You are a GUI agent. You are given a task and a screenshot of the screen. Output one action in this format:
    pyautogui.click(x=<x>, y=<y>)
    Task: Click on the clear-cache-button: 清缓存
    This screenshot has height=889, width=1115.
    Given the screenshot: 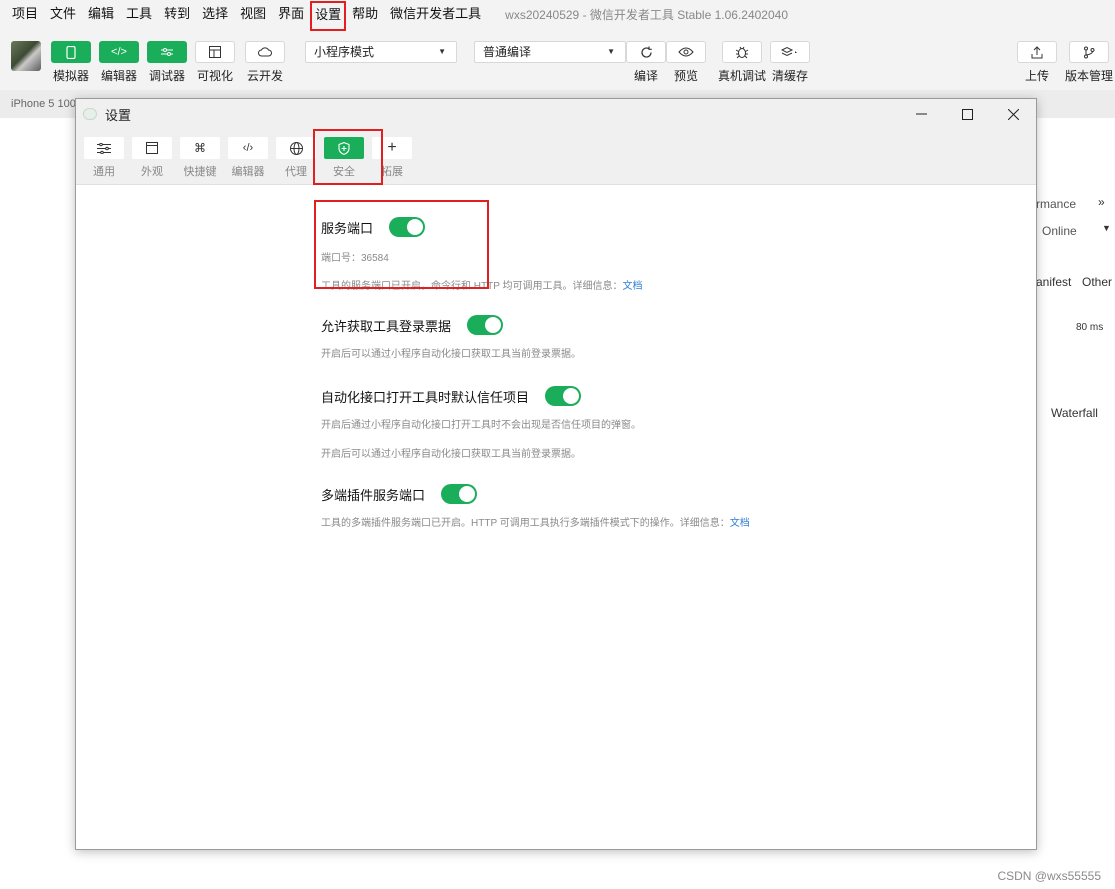 What is the action you would take?
    pyautogui.click(x=790, y=62)
    